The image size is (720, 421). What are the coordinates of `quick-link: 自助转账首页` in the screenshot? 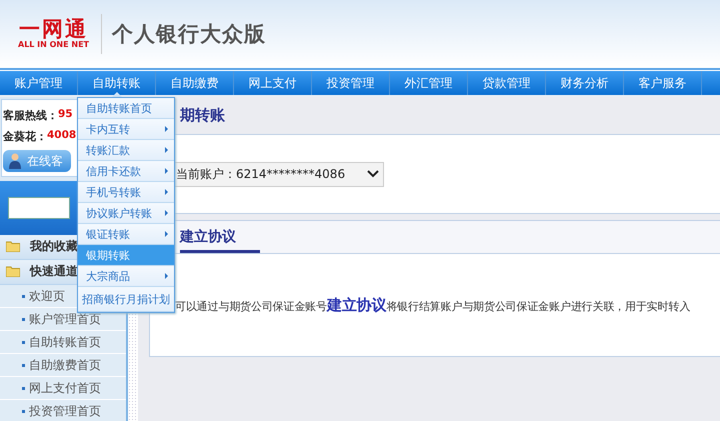 It's located at (63, 342).